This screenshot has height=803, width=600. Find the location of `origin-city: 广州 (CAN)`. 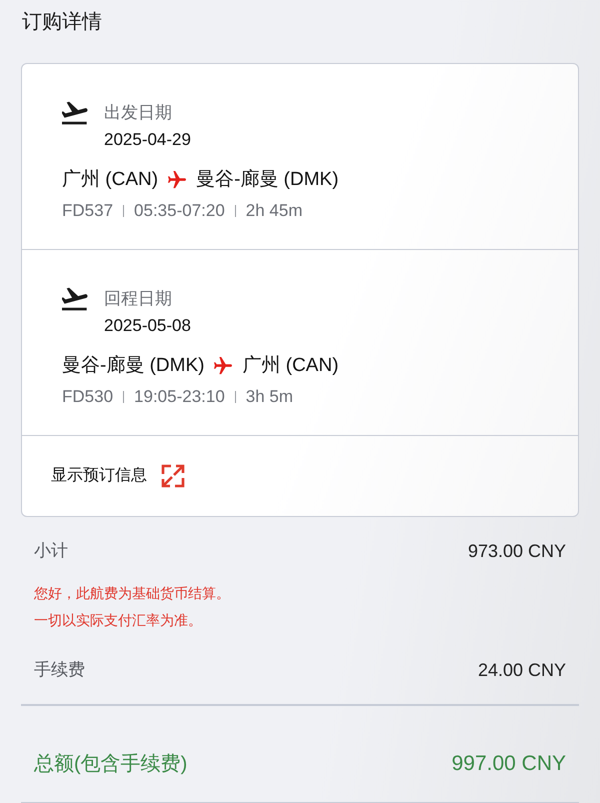

origin-city: 广州 (CAN) is located at coordinates (110, 180).